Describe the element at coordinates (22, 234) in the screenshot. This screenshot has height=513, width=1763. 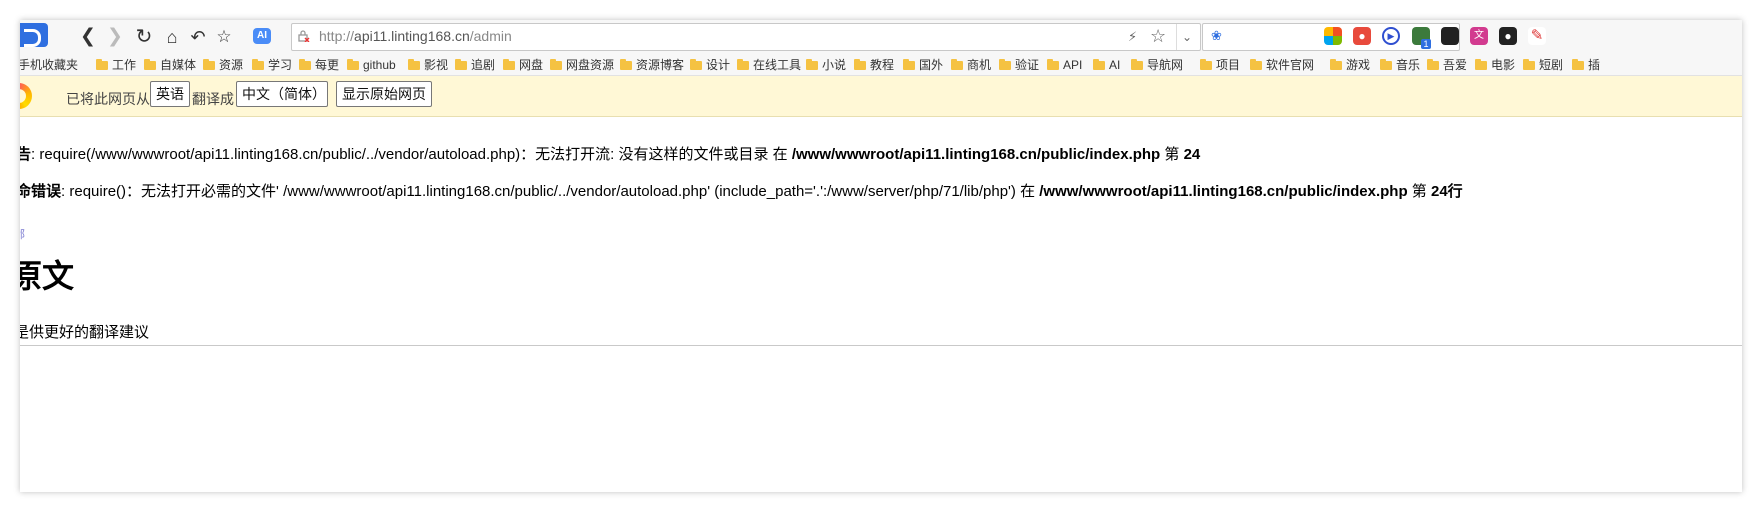
I see `partial-link: 邻` at that location.